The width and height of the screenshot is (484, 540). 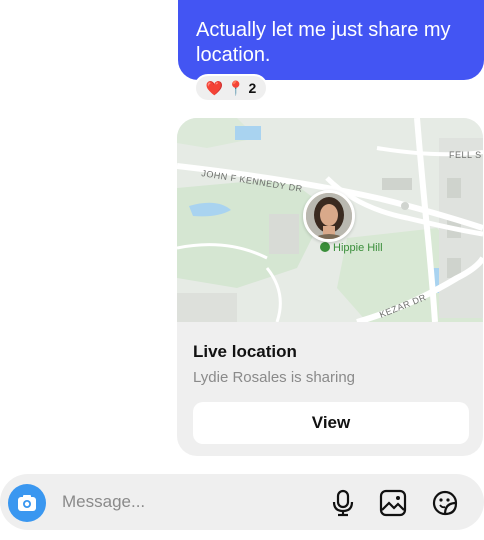 I want to click on camera-button, so click(x=27, y=503).